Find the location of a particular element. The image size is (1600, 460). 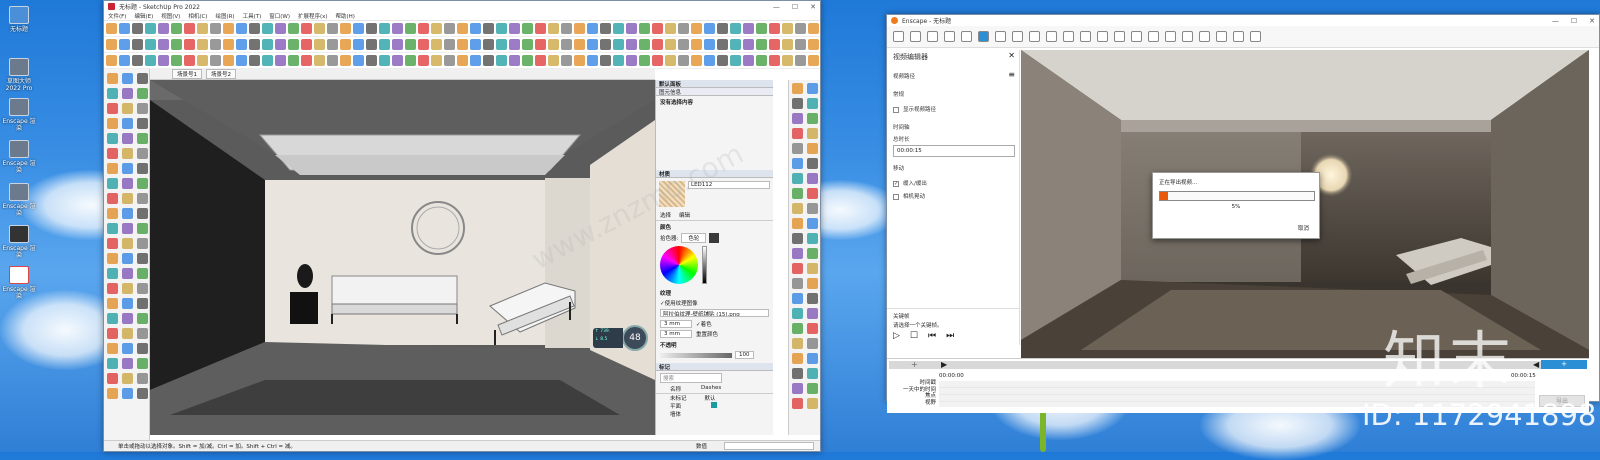

table-row: 平面 is located at coordinates (714, 406).